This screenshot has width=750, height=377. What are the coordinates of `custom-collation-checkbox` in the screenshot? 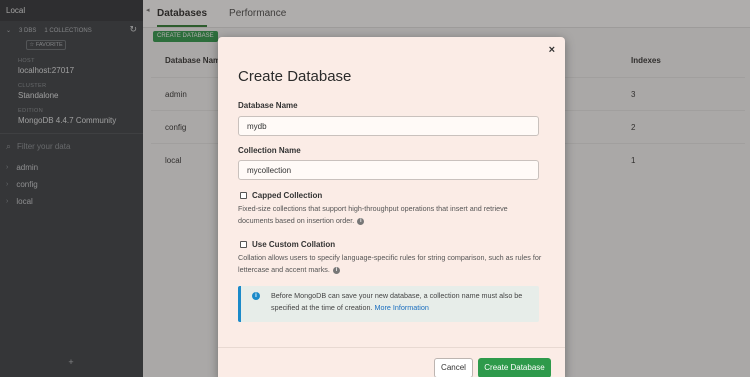 It's located at (243, 244).